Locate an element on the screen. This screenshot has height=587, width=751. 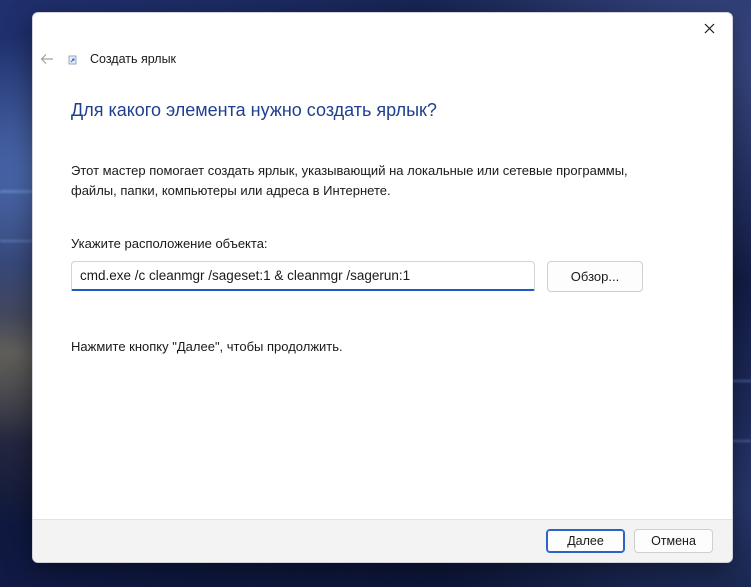
wizard-title: Создать ярлык is located at coordinates (133, 59).